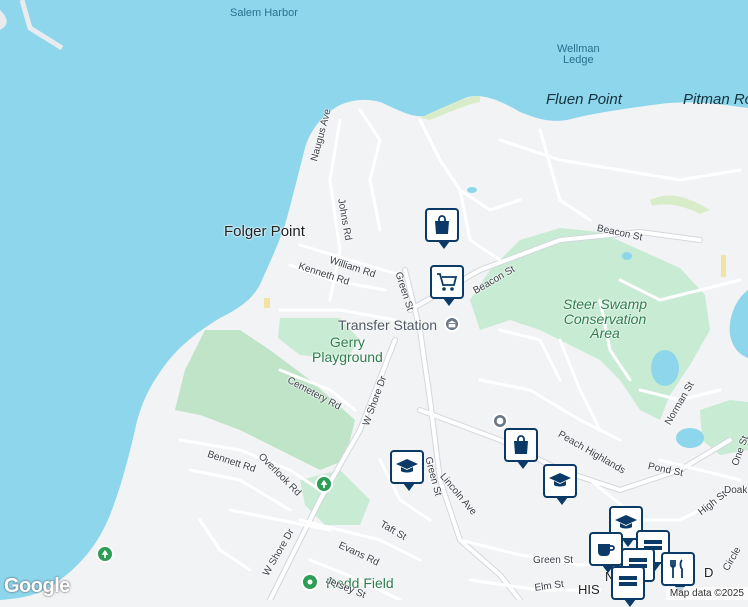 Image resolution: width=748 pixels, height=607 pixels. Describe the element at coordinates (736, 490) in the screenshot. I see `street-doak: Doak` at that location.